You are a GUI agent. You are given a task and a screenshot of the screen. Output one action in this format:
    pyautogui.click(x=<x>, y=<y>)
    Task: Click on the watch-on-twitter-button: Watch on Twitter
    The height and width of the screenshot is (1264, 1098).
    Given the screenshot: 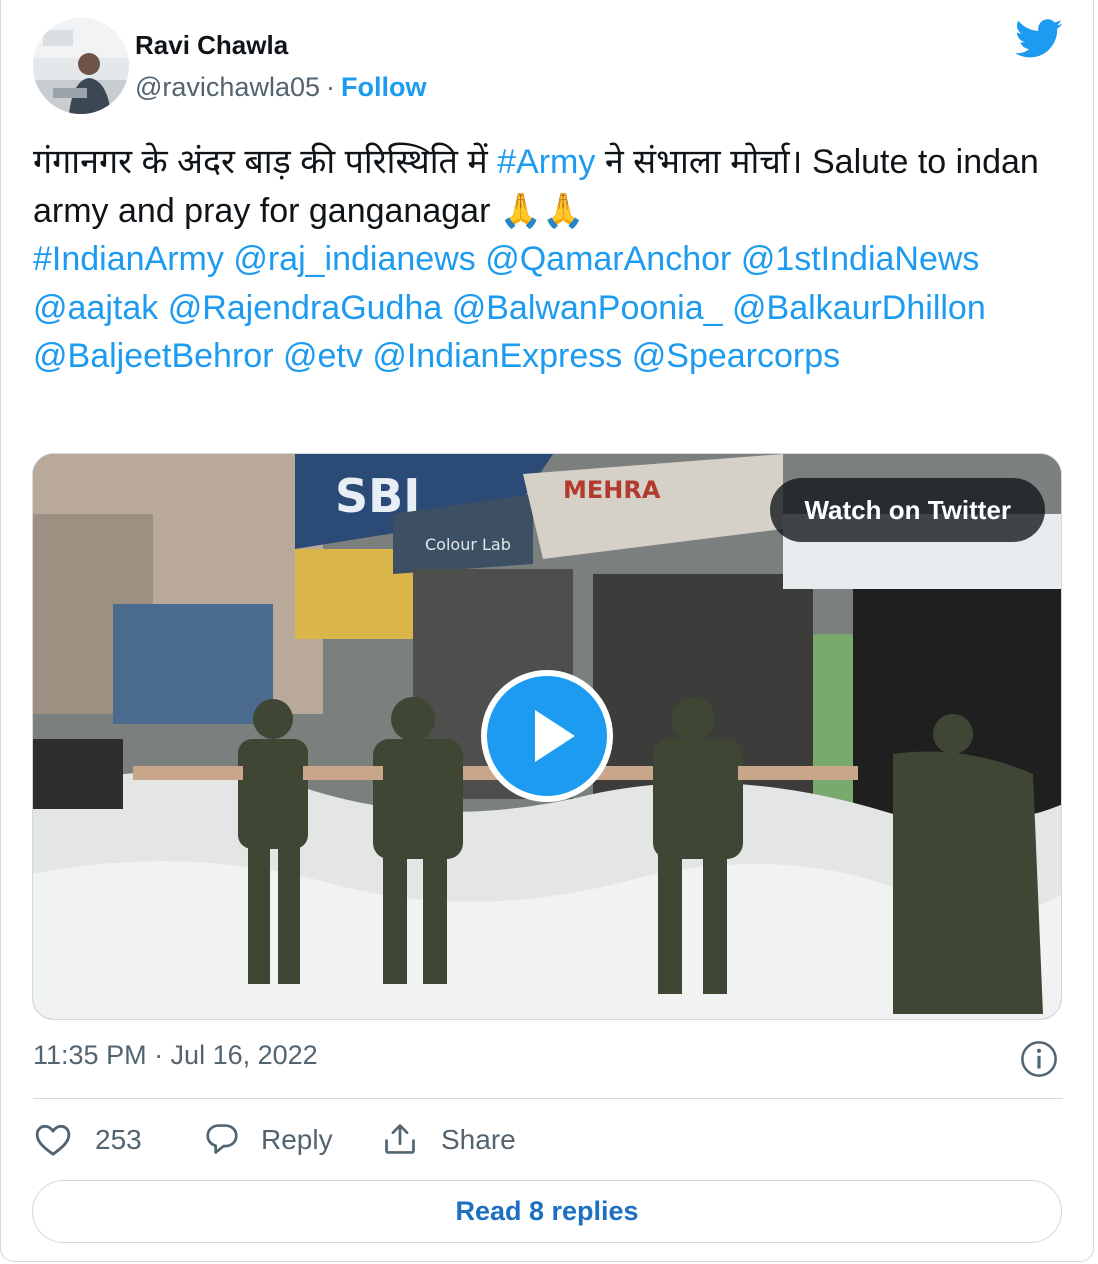 What is the action you would take?
    pyautogui.click(x=907, y=510)
    